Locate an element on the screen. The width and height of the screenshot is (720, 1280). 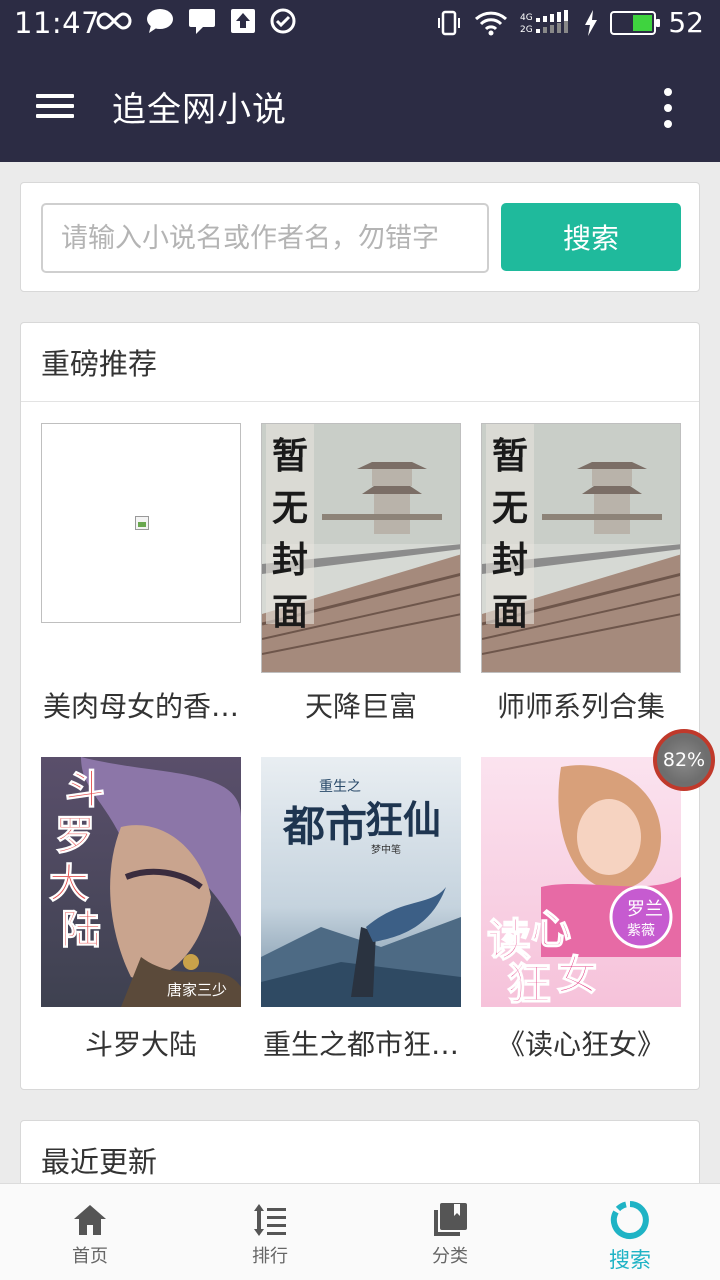
svg-text: 心 is located at coordinates (551, 930).